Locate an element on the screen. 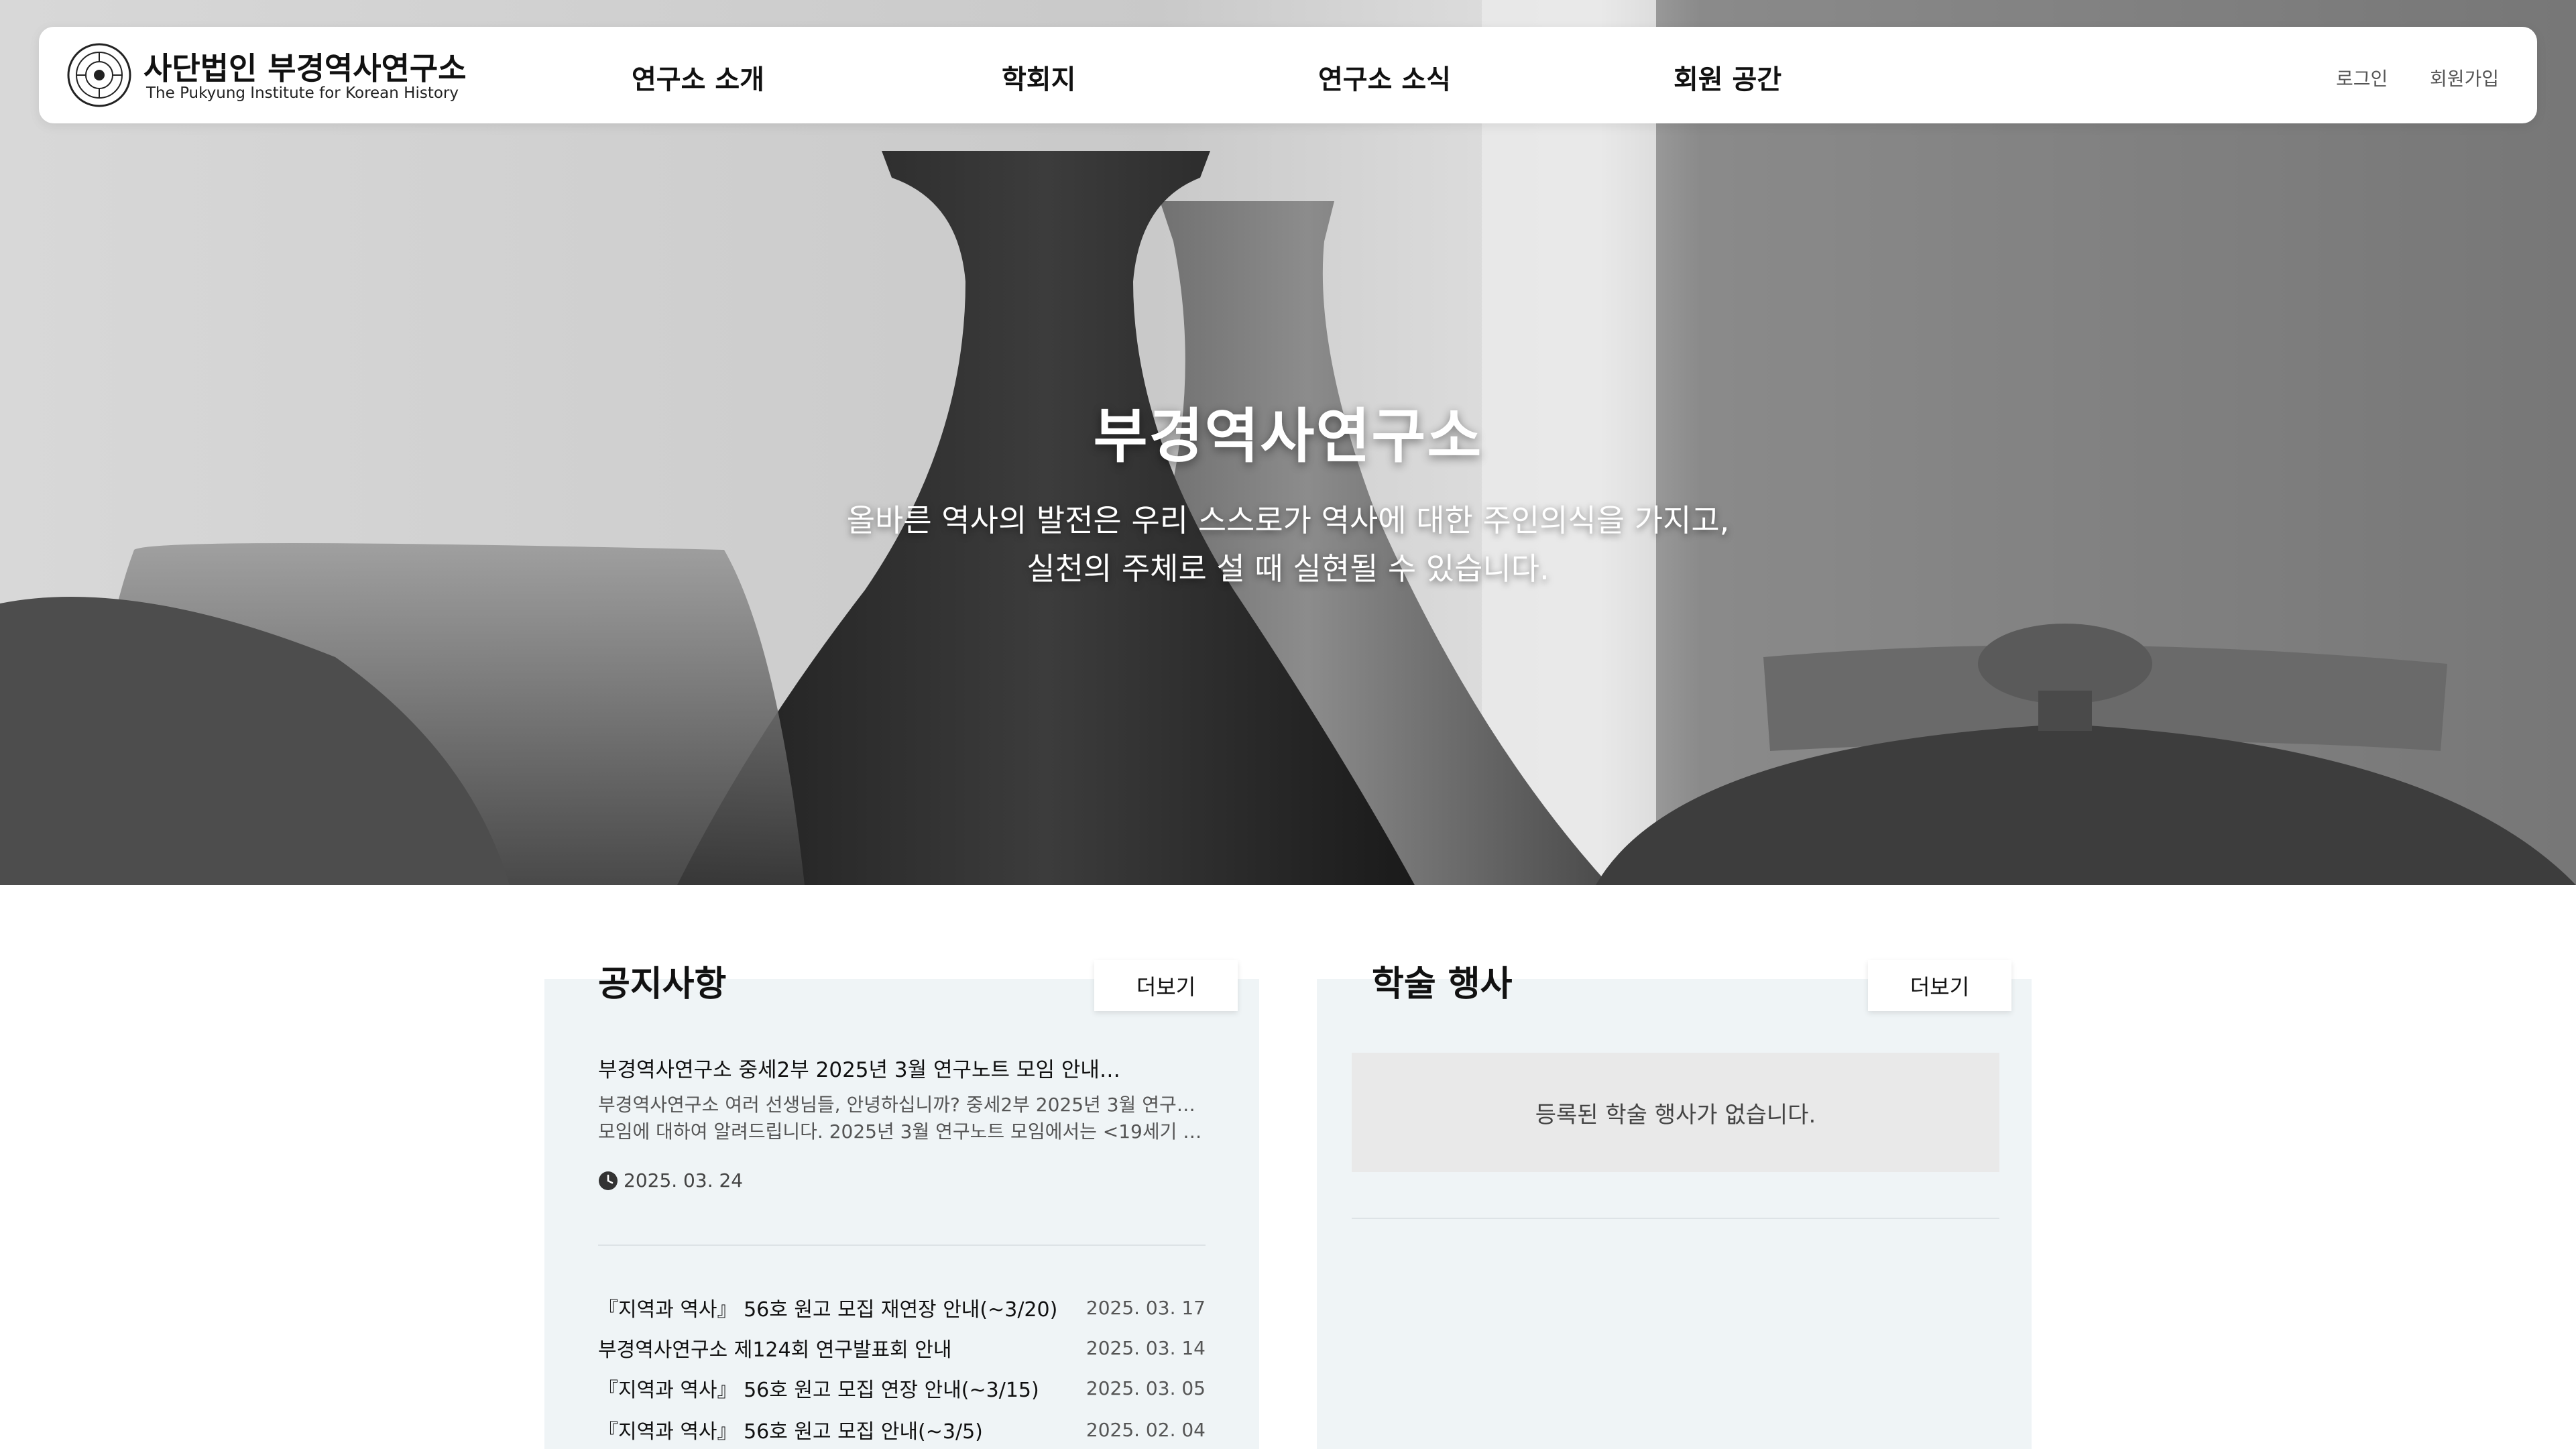 This screenshot has height=1449, width=2576. notice-item-date: 2025. 03. 14 is located at coordinates (1146, 1347).